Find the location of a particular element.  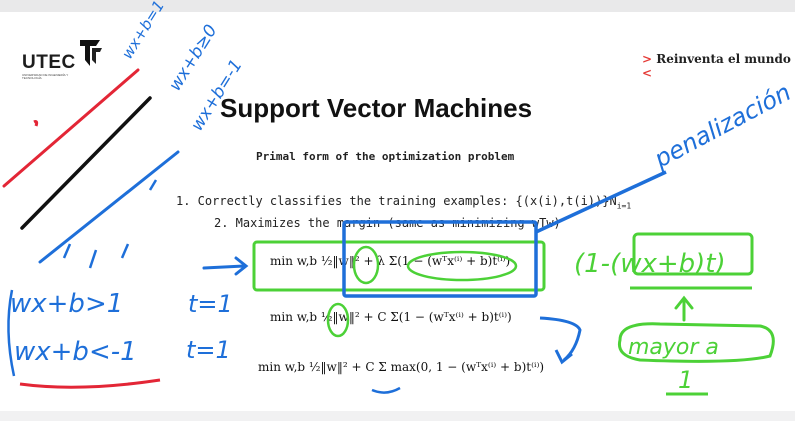

black-boundary-line is located at coordinates (86, 163).